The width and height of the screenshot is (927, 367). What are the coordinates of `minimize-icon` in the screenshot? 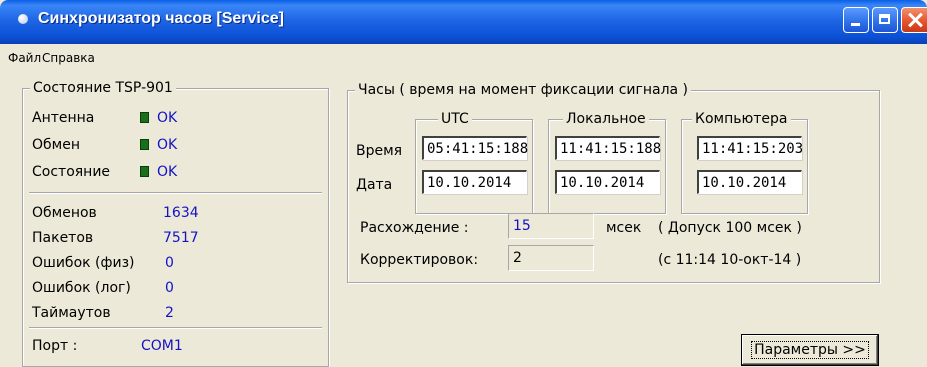 It's located at (856, 20).